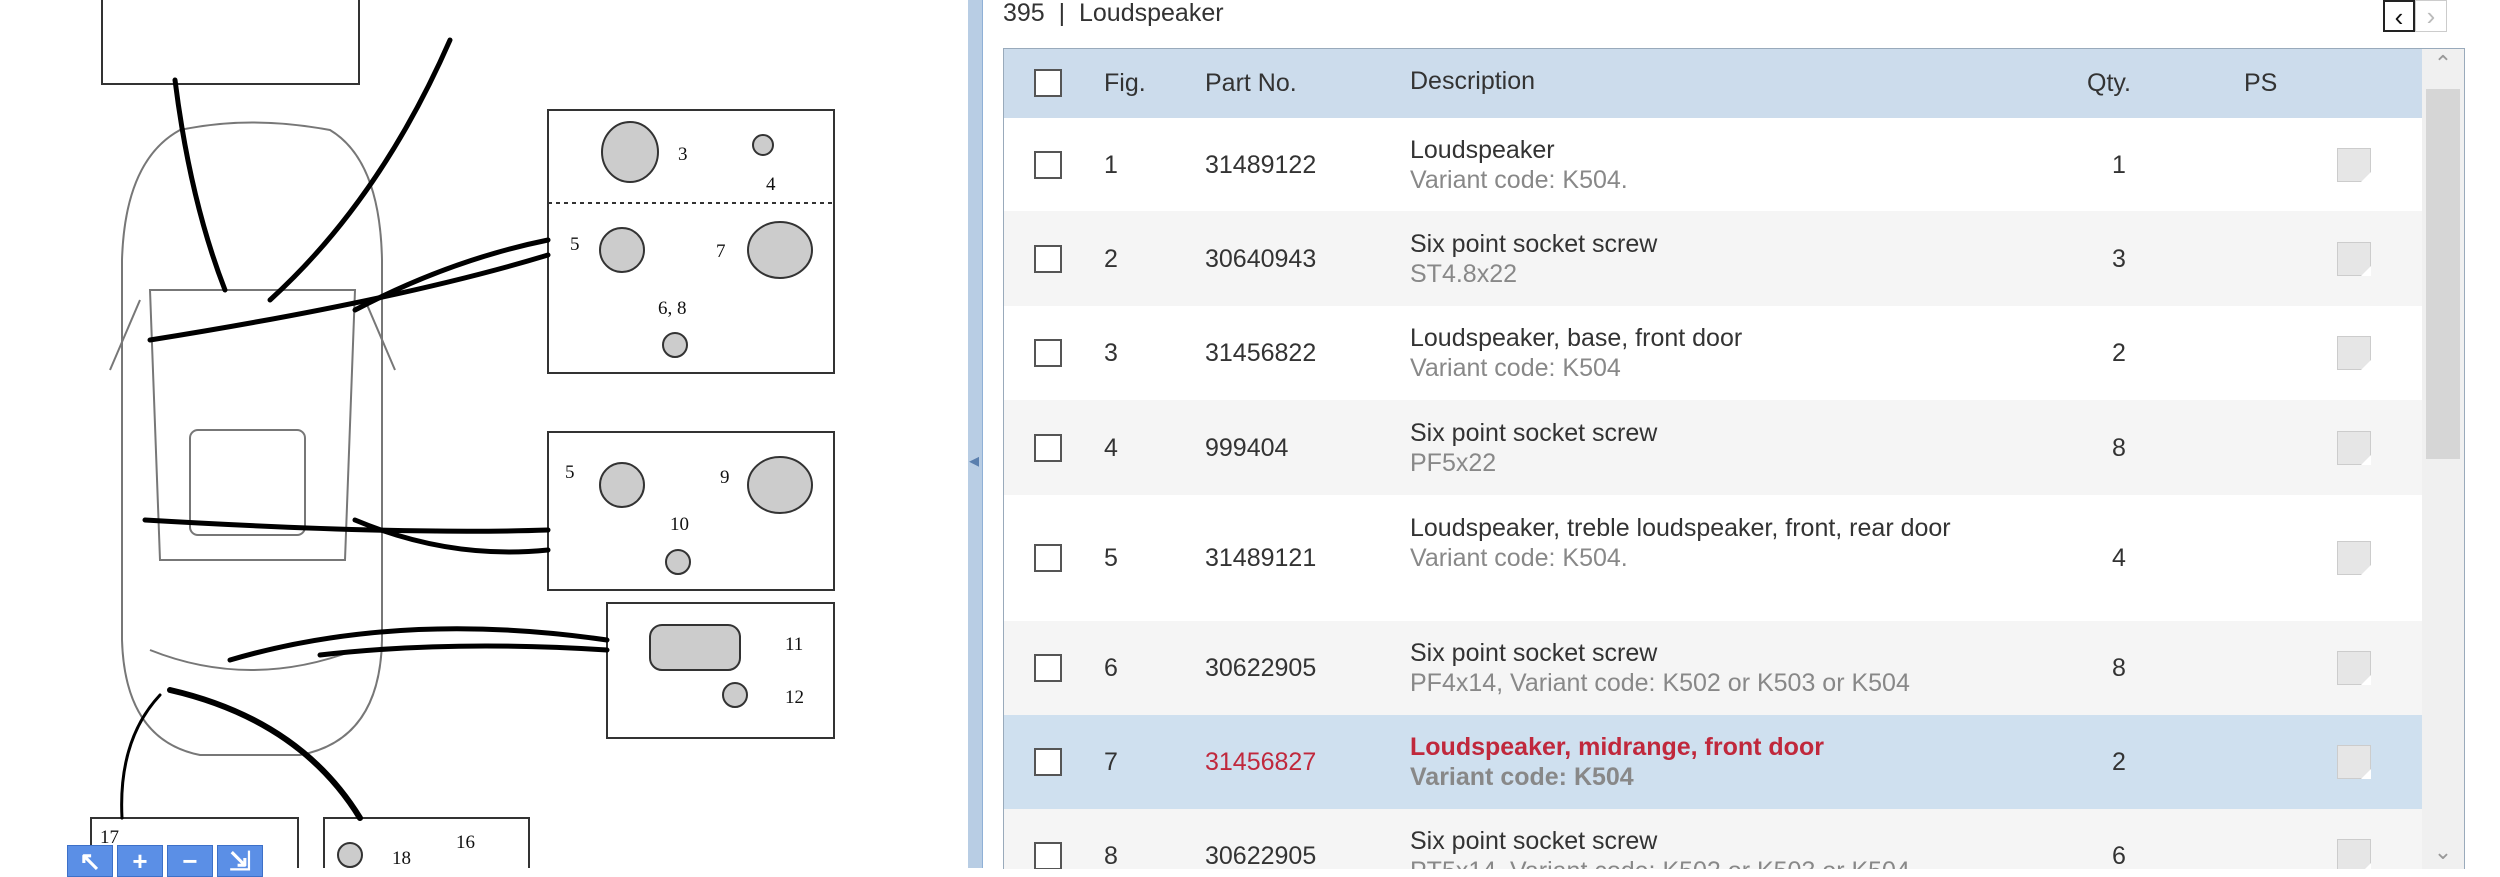 Image resolution: width=2500 pixels, height=877 pixels. I want to click on scrollbar: ⌃ ⌄, so click(2443, 459).